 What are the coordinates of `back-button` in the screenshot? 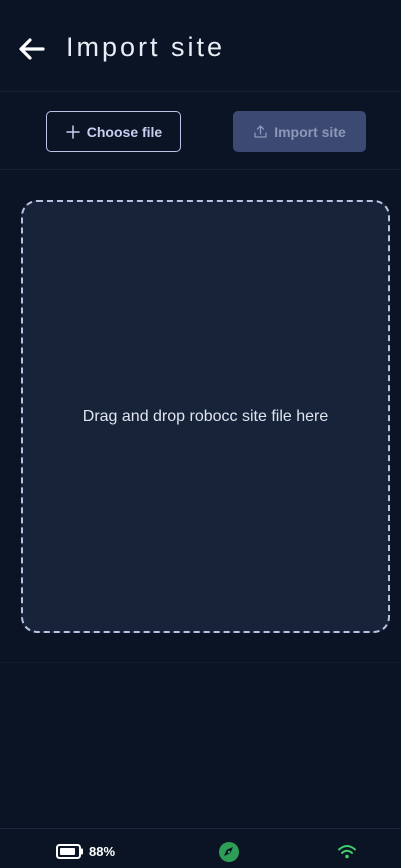 It's located at (31, 49).